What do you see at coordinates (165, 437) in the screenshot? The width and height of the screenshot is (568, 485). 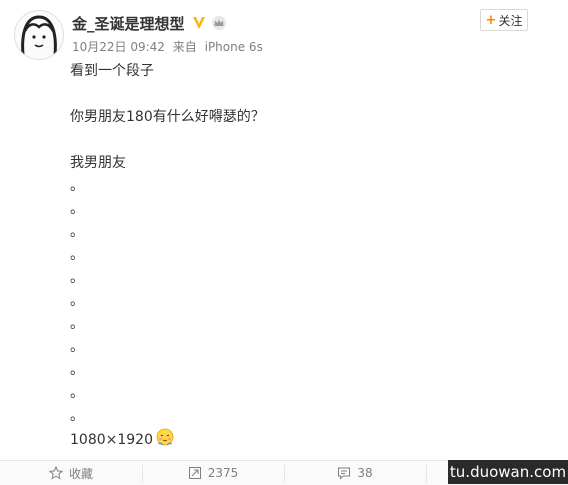 I see `shy-smile-emoji-icon` at bounding box center [165, 437].